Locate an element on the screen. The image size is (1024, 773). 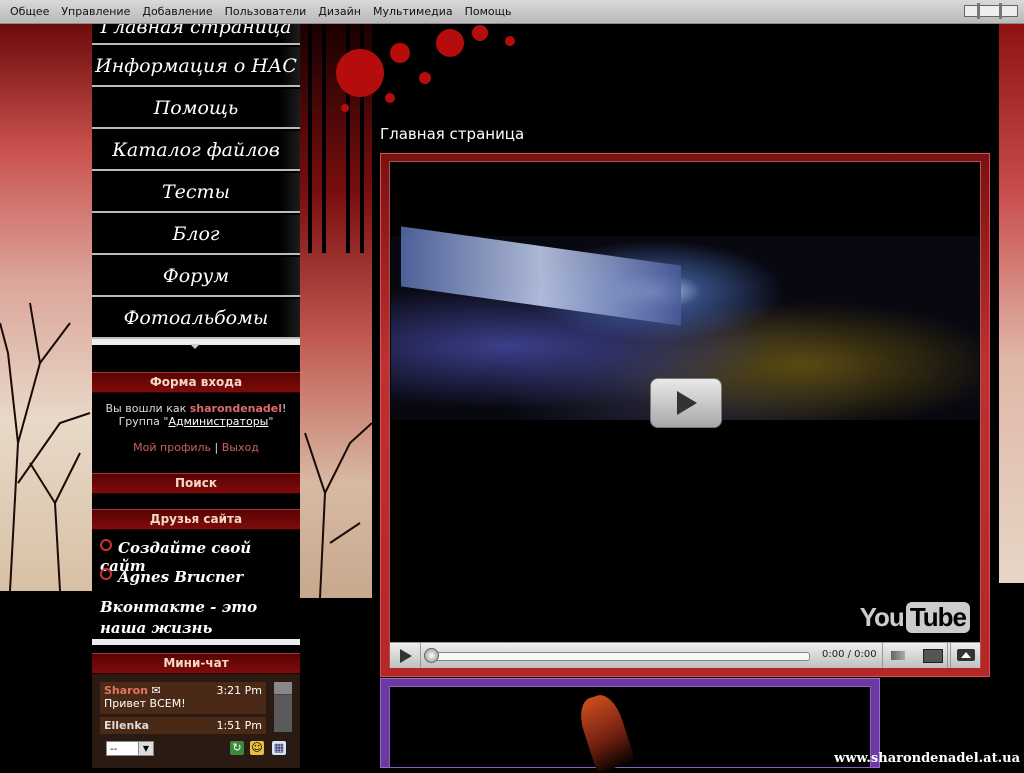
refresh-icon: ↻ is located at coordinates (237, 748).